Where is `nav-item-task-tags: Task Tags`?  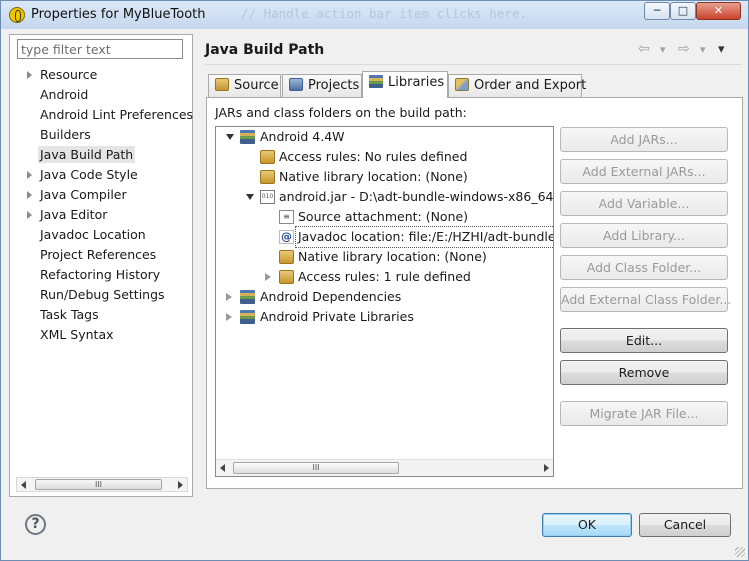 nav-item-task-tags: Task Tags is located at coordinates (101, 315).